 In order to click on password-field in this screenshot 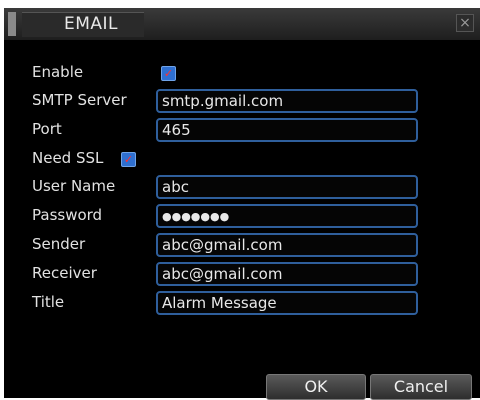, I will do `click(287, 216)`.